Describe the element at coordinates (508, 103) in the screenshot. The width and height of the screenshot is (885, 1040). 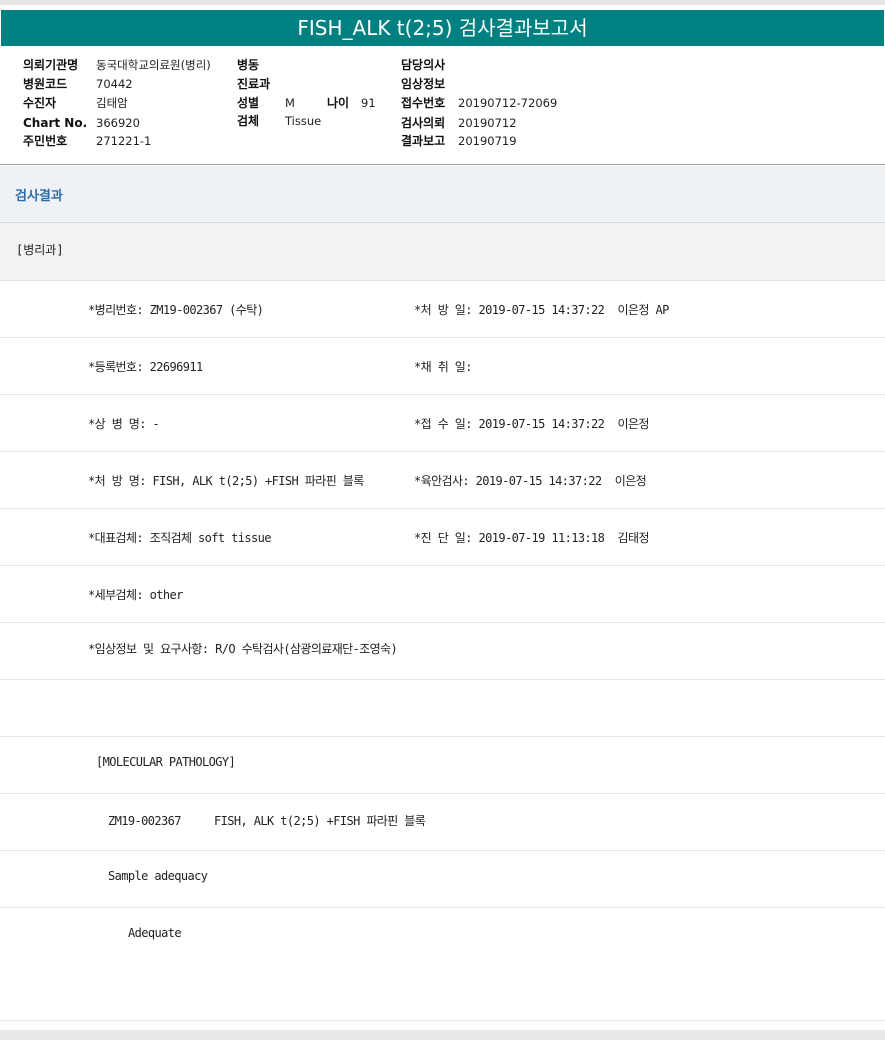
I see `value-receipt-no: 20190712-72069` at that location.